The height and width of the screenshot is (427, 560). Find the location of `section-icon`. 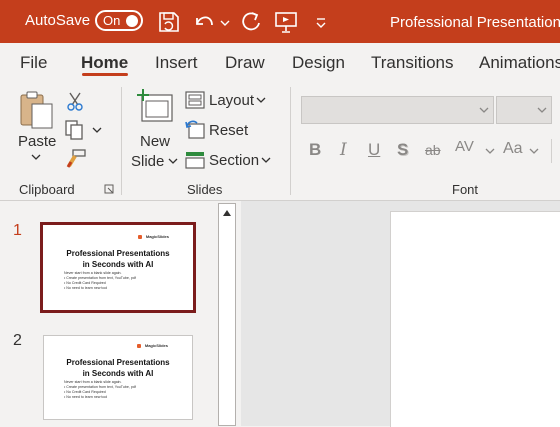

section-icon is located at coordinates (195, 160).